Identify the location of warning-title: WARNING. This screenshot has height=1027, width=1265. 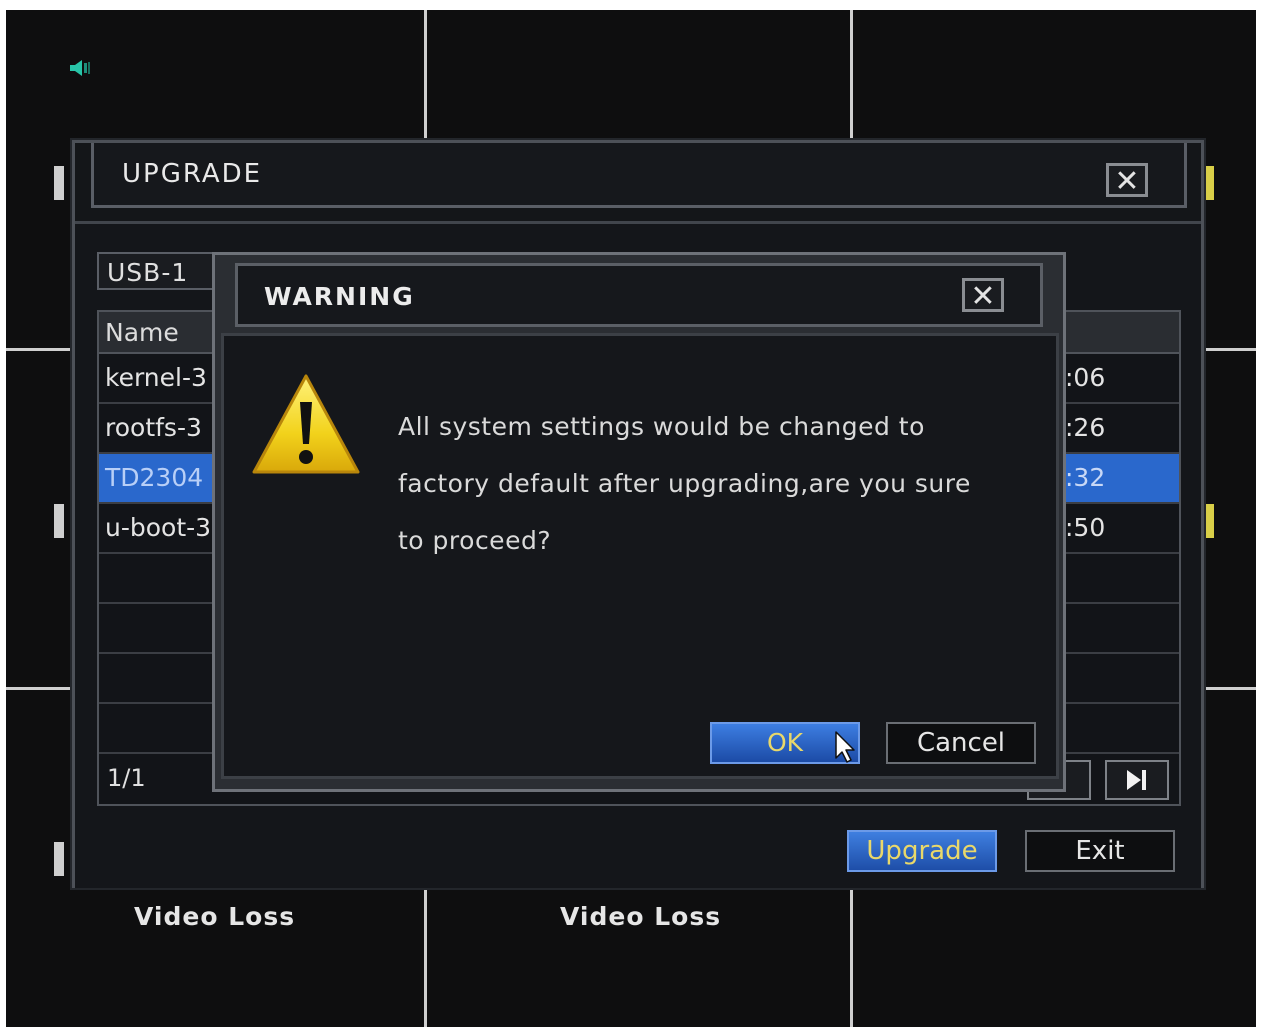
(339, 296).